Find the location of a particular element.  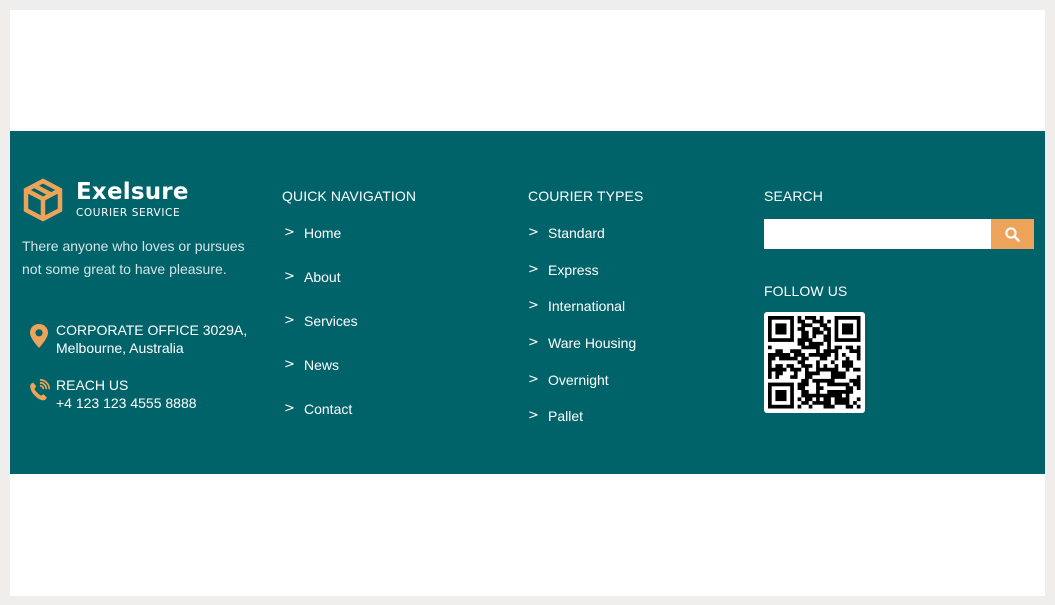

office-line2: Melbourne, Australia is located at coordinates (120, 348).